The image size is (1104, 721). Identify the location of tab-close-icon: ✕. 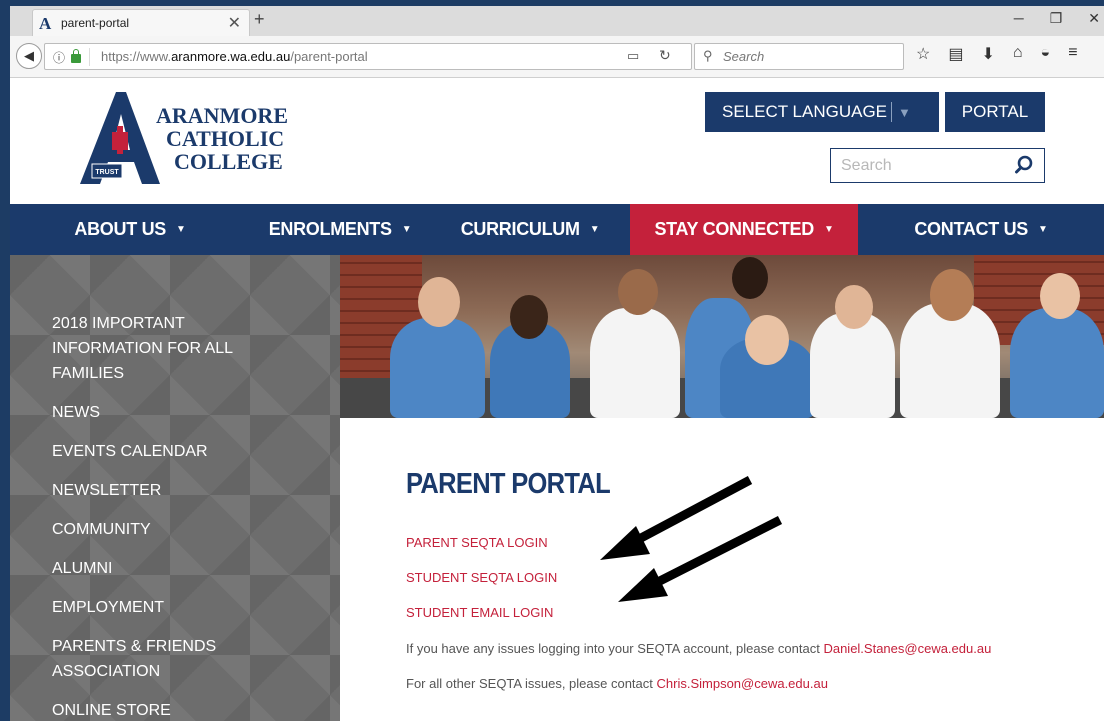
(234, 23).